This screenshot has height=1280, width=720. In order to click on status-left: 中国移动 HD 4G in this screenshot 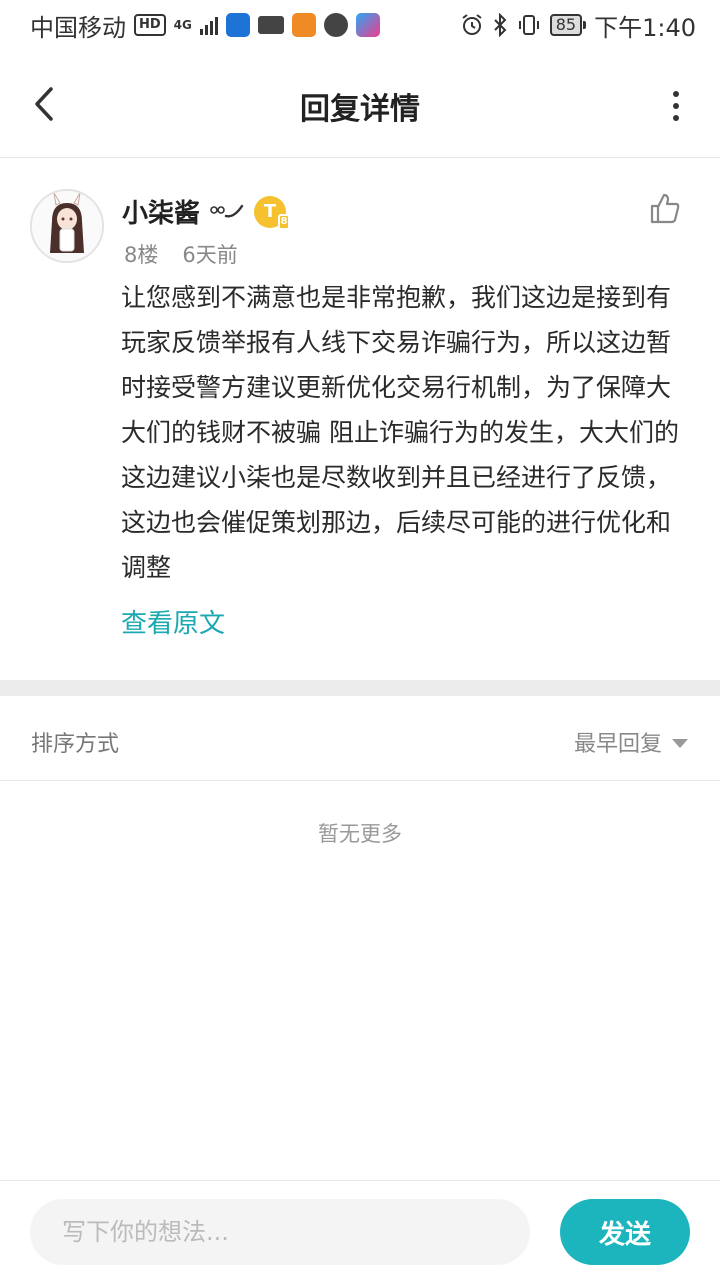, I will do `click(205, 25)`.